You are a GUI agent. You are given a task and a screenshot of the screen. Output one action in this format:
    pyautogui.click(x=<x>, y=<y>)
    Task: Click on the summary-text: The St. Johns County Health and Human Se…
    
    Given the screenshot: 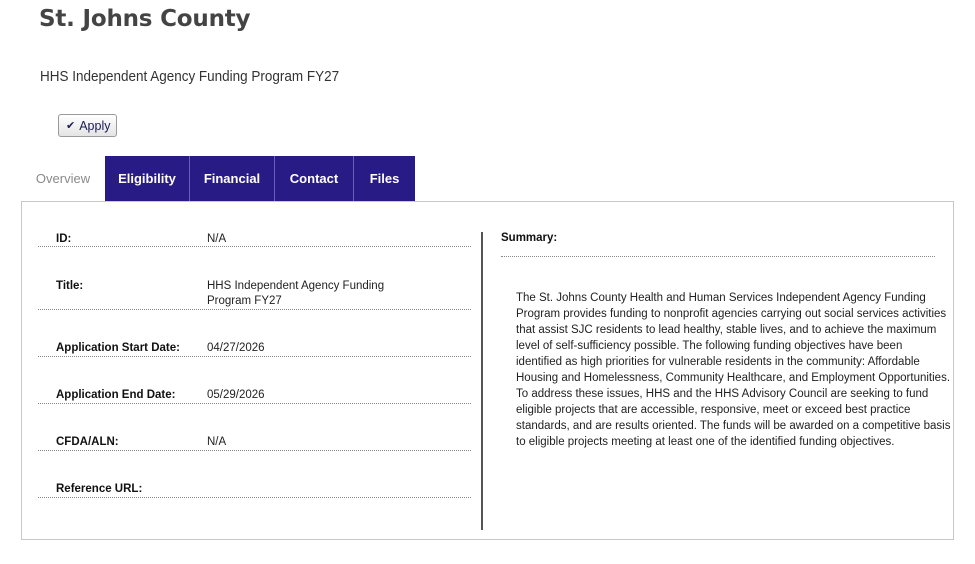 What is the action you would take?
    pyautogui.click(x=733, y=370)
    